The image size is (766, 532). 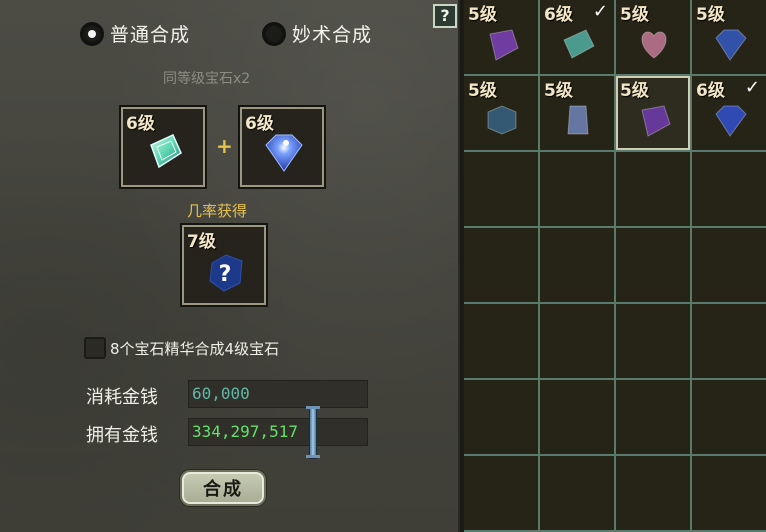 I want to click on compose-button: 合成, so click(x=223, y=488).